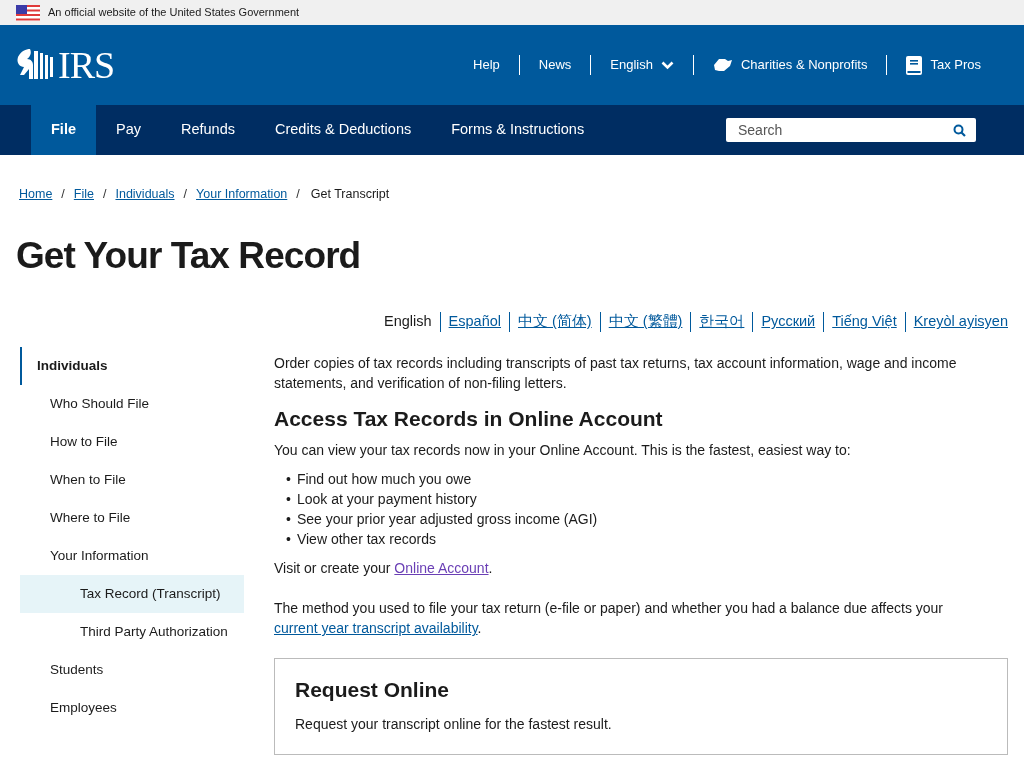 This screenshot has height=768, width=1024. Describe the element at coordinates (174, 13) in the screenshot. I see `official-website-text: An official website of the United States Government` at that location.